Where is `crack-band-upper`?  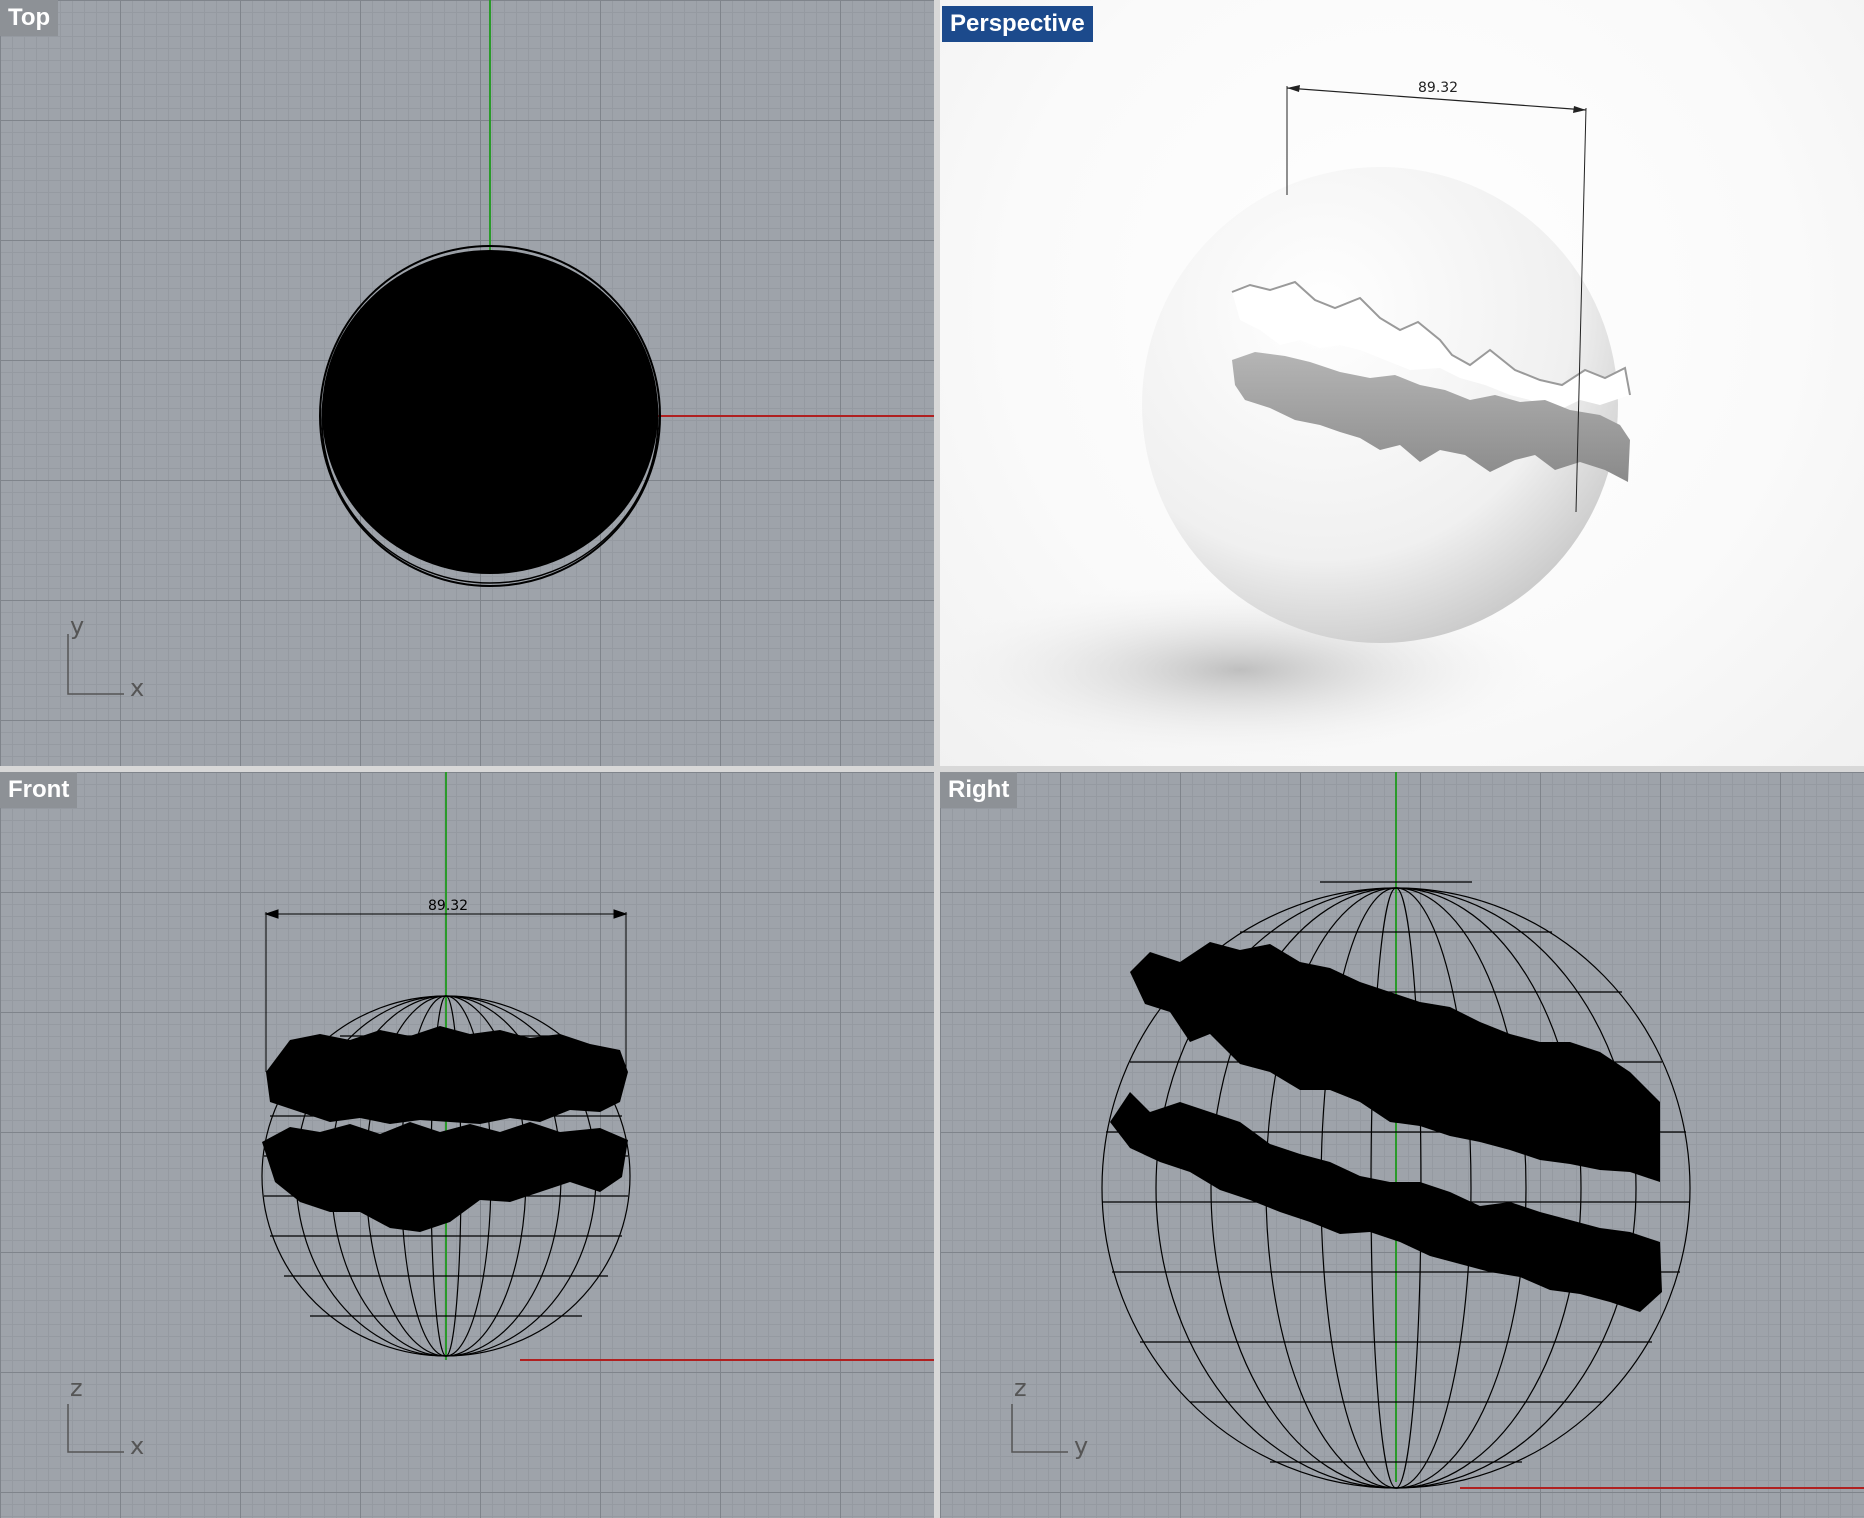 crack-band-upper is located at coordinates (447, 1075).